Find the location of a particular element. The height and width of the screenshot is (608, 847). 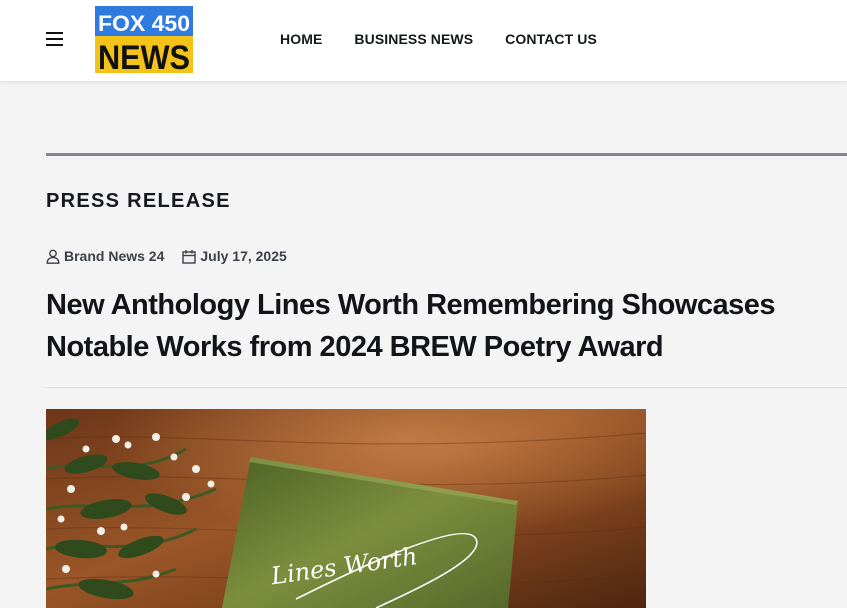

nav-contact-us: CONTACT US is located at coordinates (551, 39).